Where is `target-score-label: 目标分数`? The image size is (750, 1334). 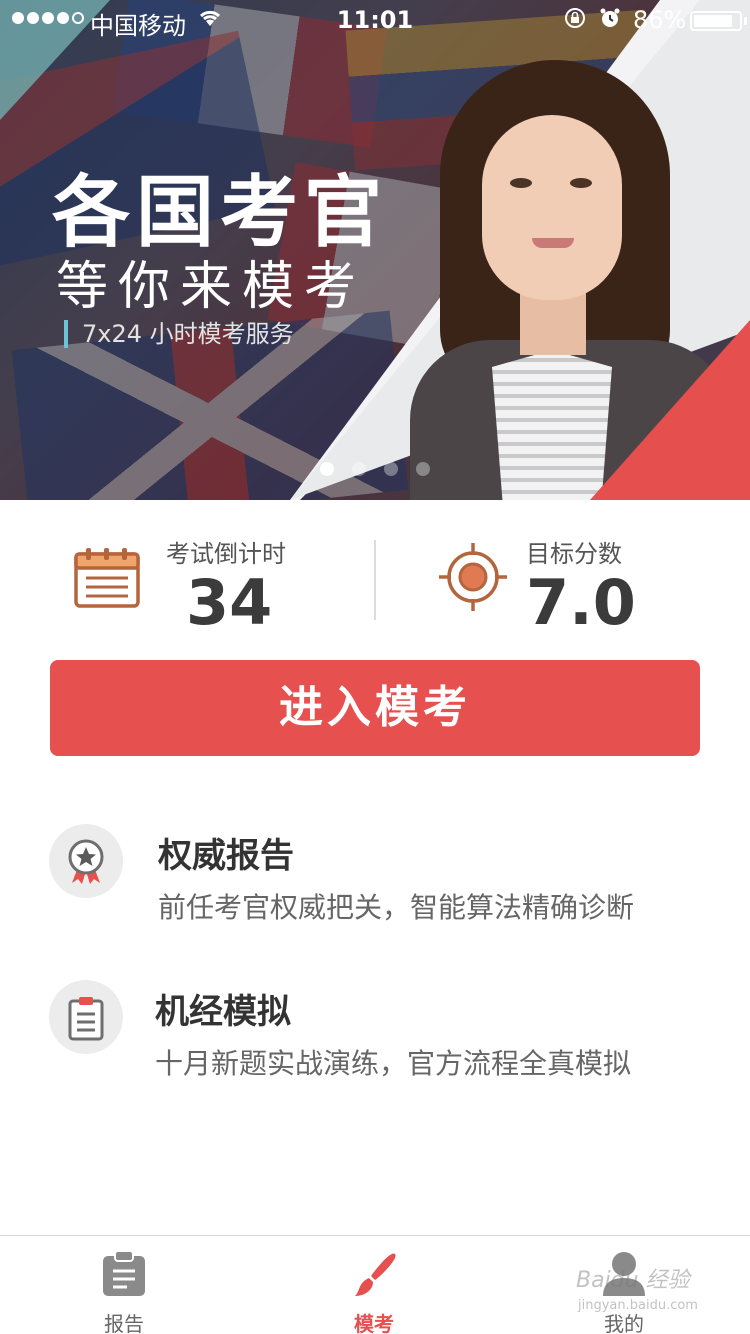
target-score-label: 目标分数 is located at coordinates (574, 554).